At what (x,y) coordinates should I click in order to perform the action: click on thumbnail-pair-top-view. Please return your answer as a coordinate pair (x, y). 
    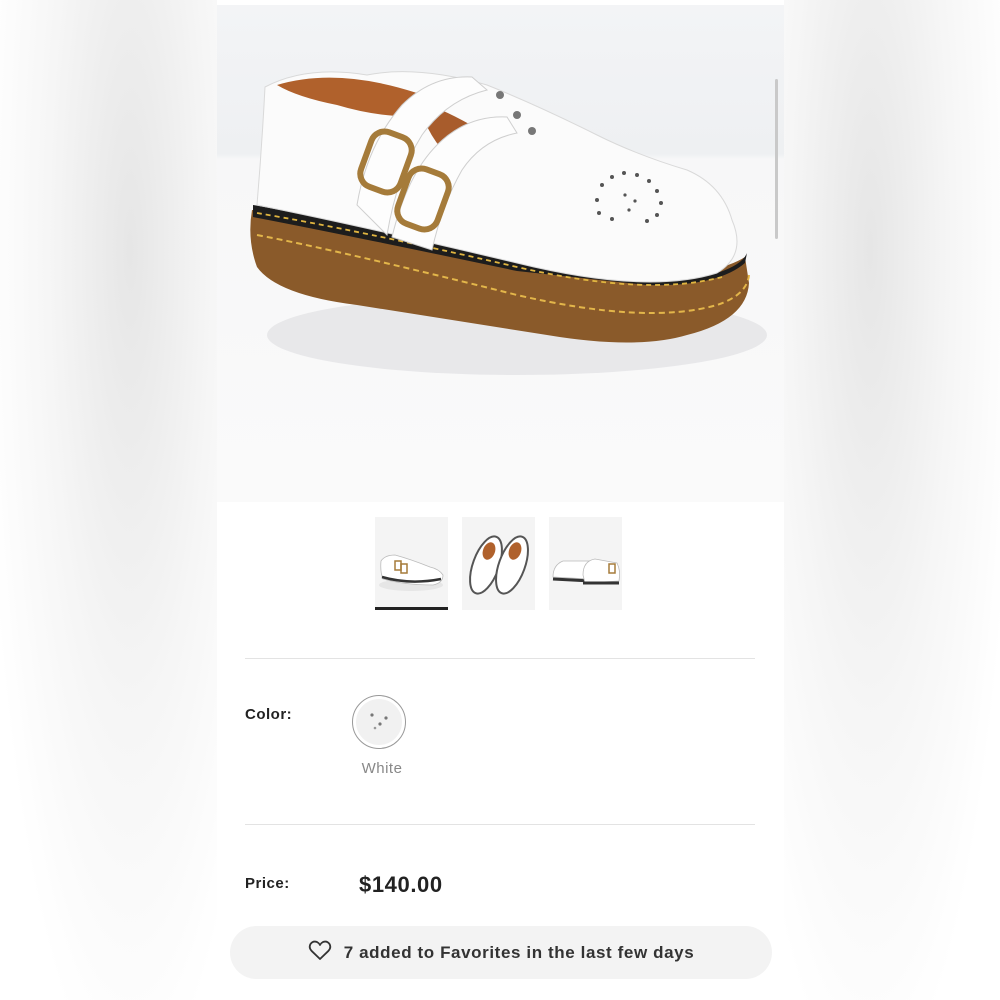
    Looking at the image, I should click on (498, 563).